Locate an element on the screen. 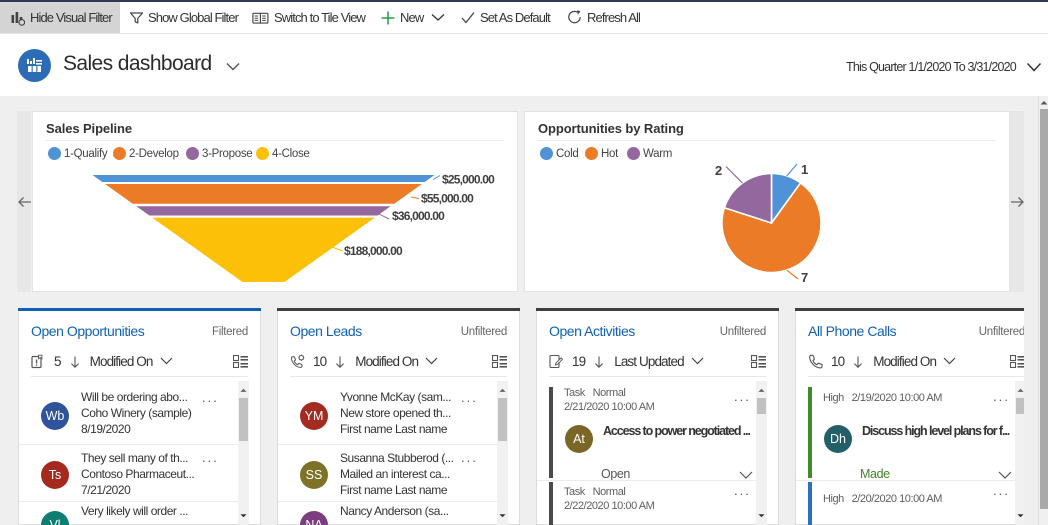 The width and height of the screenshot is (1048, 525). svg-text: $188,000.00 is located at coordinates (373, 251).